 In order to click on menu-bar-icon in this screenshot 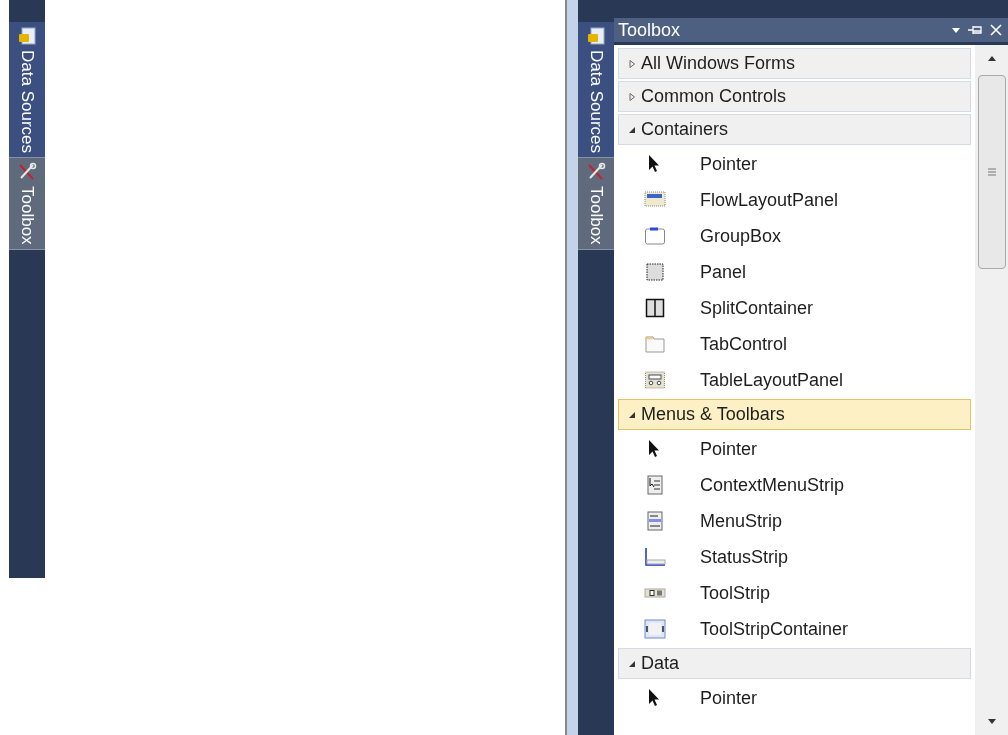, I will do `click(655, 521)`.